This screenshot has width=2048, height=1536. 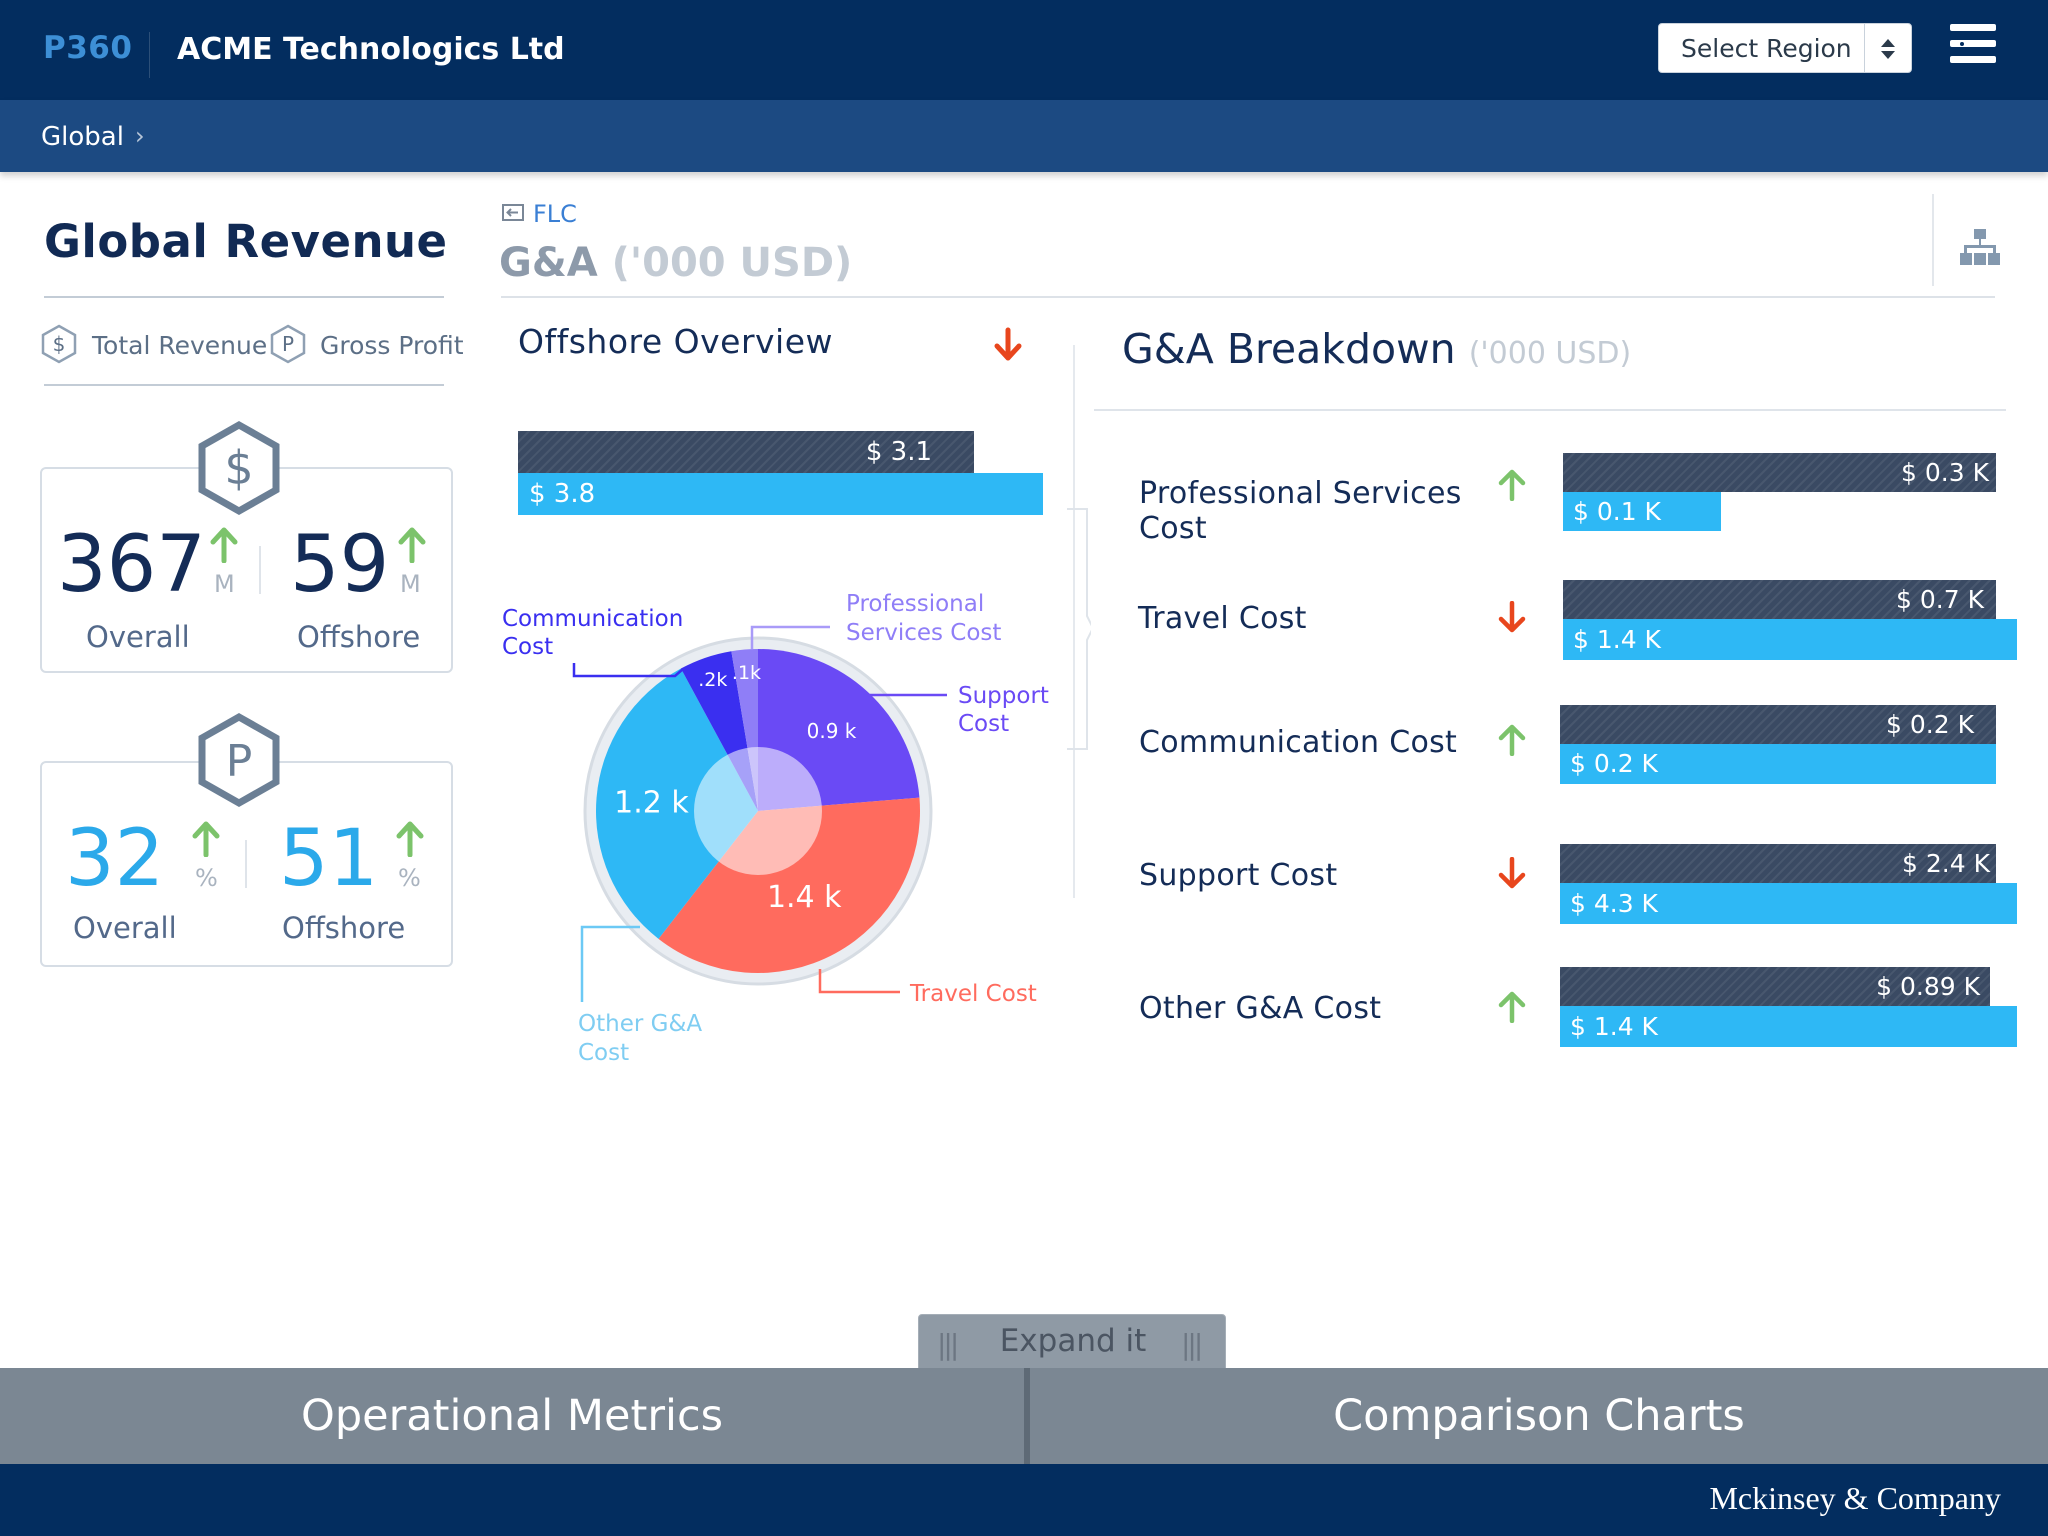 I want to click on revenue-overall-value: 367, so click(x=131, y=565).